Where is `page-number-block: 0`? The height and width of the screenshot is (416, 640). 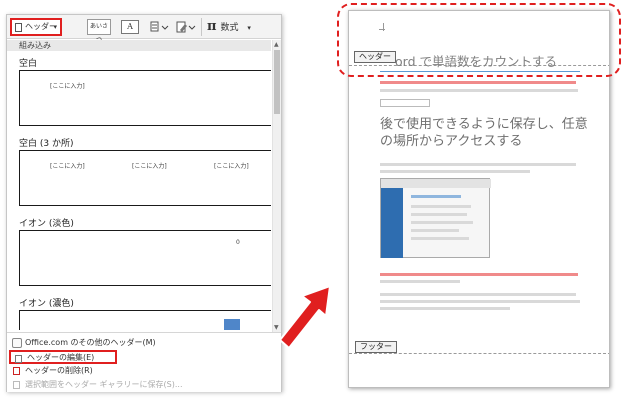
page-number-block: 0 is located at coordinates (232, 324).